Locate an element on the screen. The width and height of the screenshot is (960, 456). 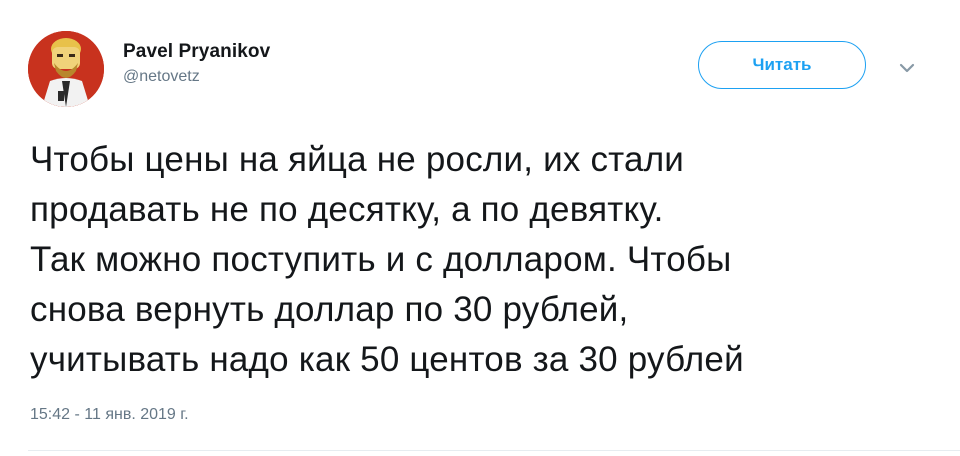
author-display-name: Pavel Pryanikov is located at coordinates (196, 52).